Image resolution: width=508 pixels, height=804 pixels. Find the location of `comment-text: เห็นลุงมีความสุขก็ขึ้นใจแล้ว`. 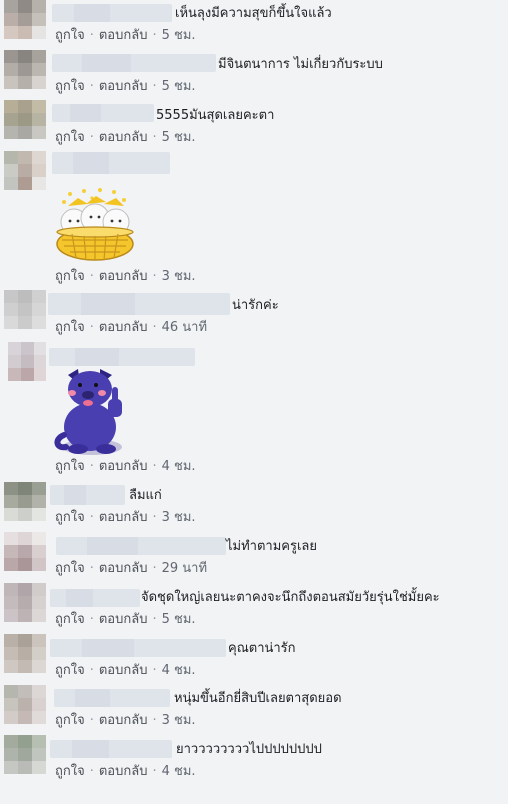

comment-text: เห็นลุงมีความสุขก็ขึ้นใจแล้ว is located at coordinates (253, 13).